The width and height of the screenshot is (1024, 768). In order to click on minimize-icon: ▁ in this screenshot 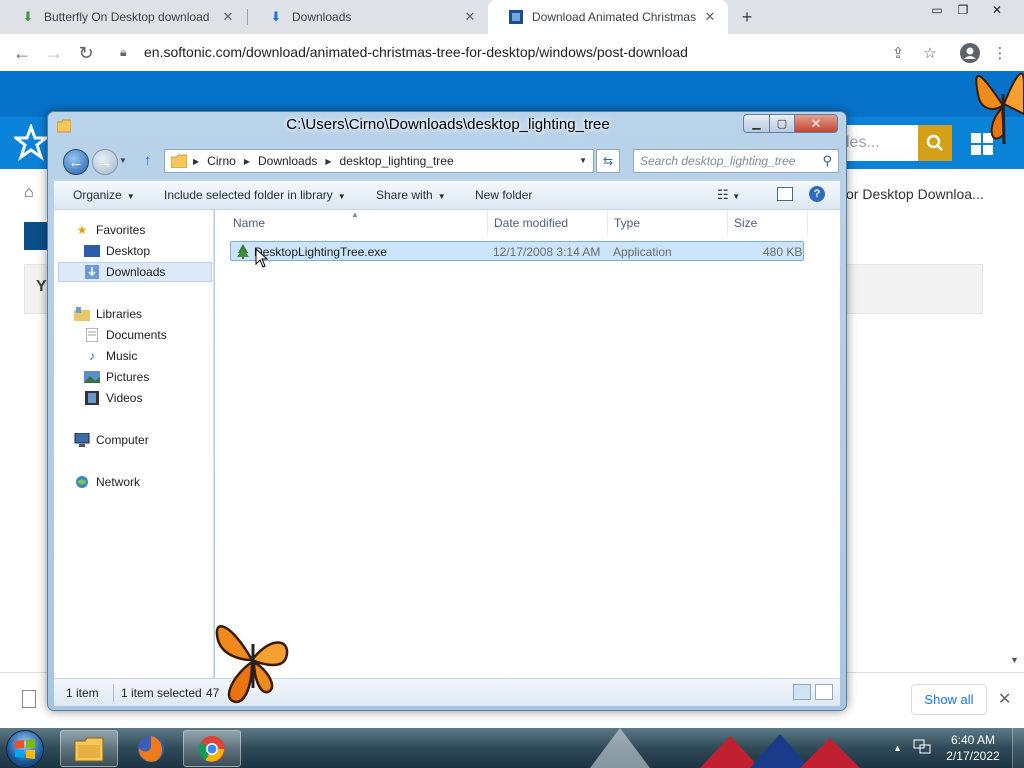, I will do `click(756, 123)`.